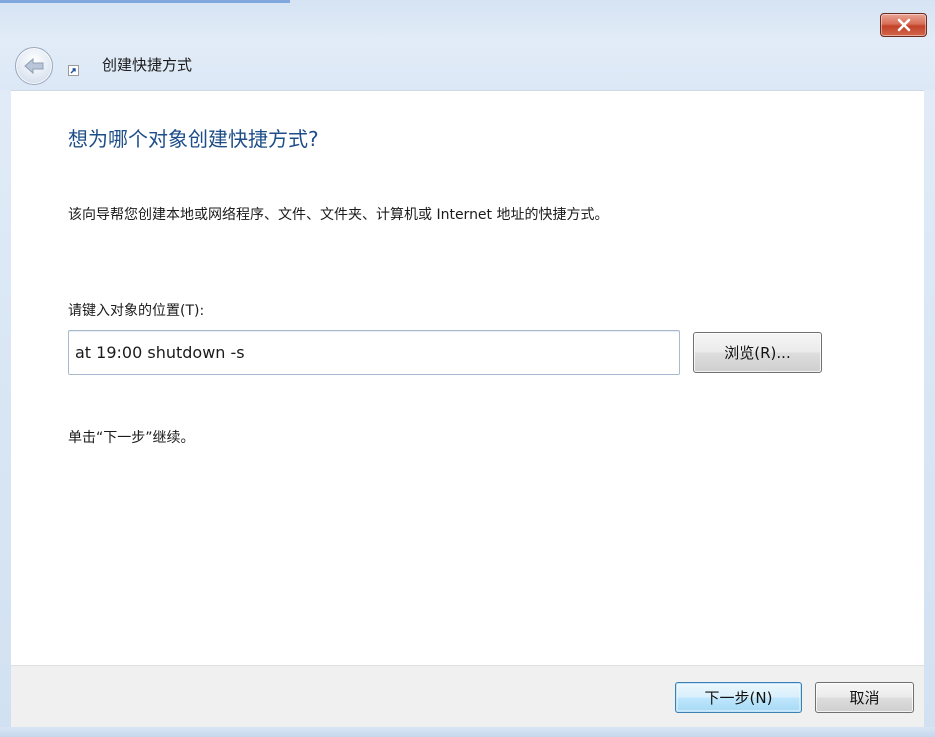  I want to click on location-input, so click(374, 352).